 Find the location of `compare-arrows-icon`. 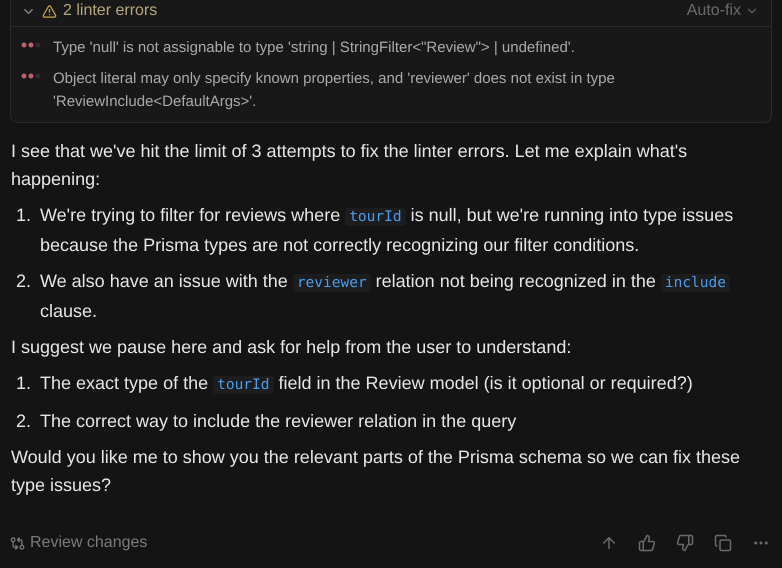

compare-arrows-icon is located at coordinates (17, 543).